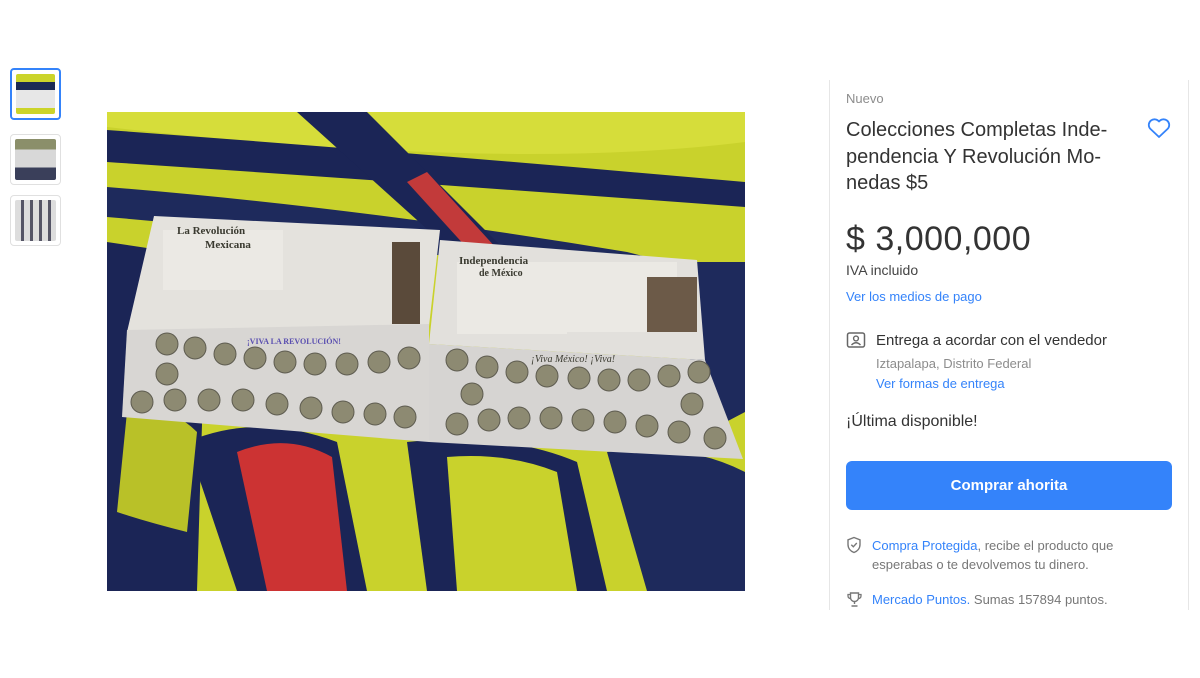  Describe the element at coordinates (294, 341) in the screenshot. I see `booklet-left-banner: ¡VIVA LA REVOLUCIÓN!` at that location.